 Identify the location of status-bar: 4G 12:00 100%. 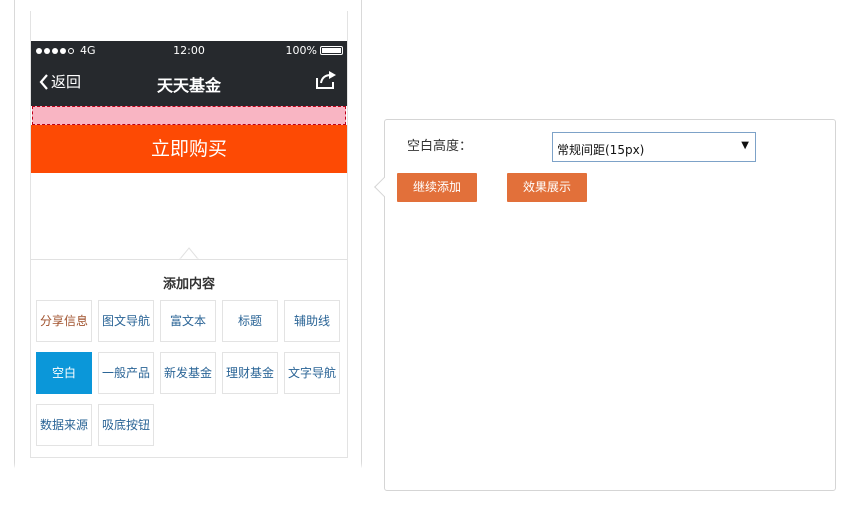
(189, 51).